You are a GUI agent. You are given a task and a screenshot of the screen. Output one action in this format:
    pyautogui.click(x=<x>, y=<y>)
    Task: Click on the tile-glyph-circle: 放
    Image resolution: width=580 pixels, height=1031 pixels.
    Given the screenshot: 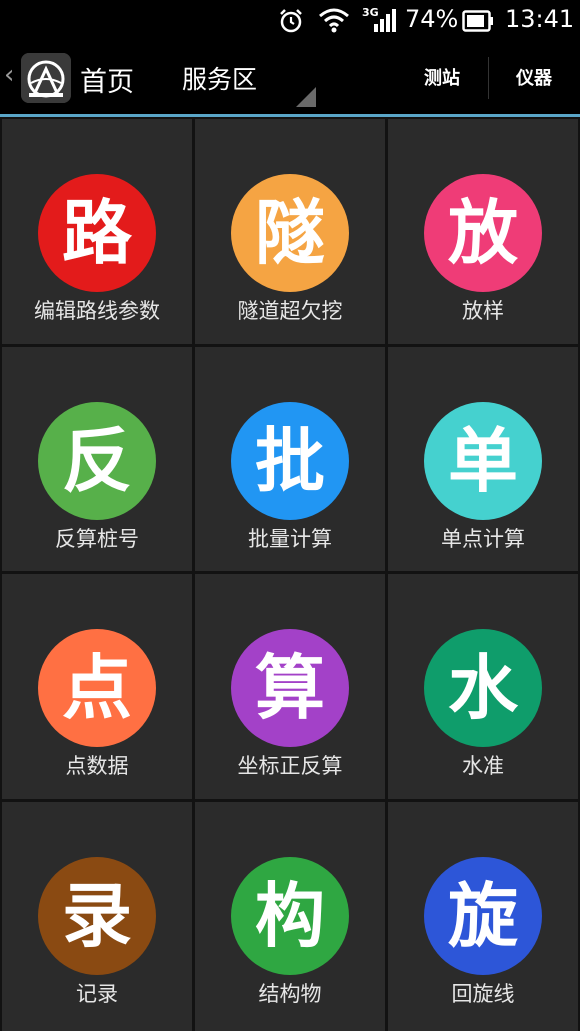 What is the action you would take?
    pyautogui.click(x=483, y=233)
    